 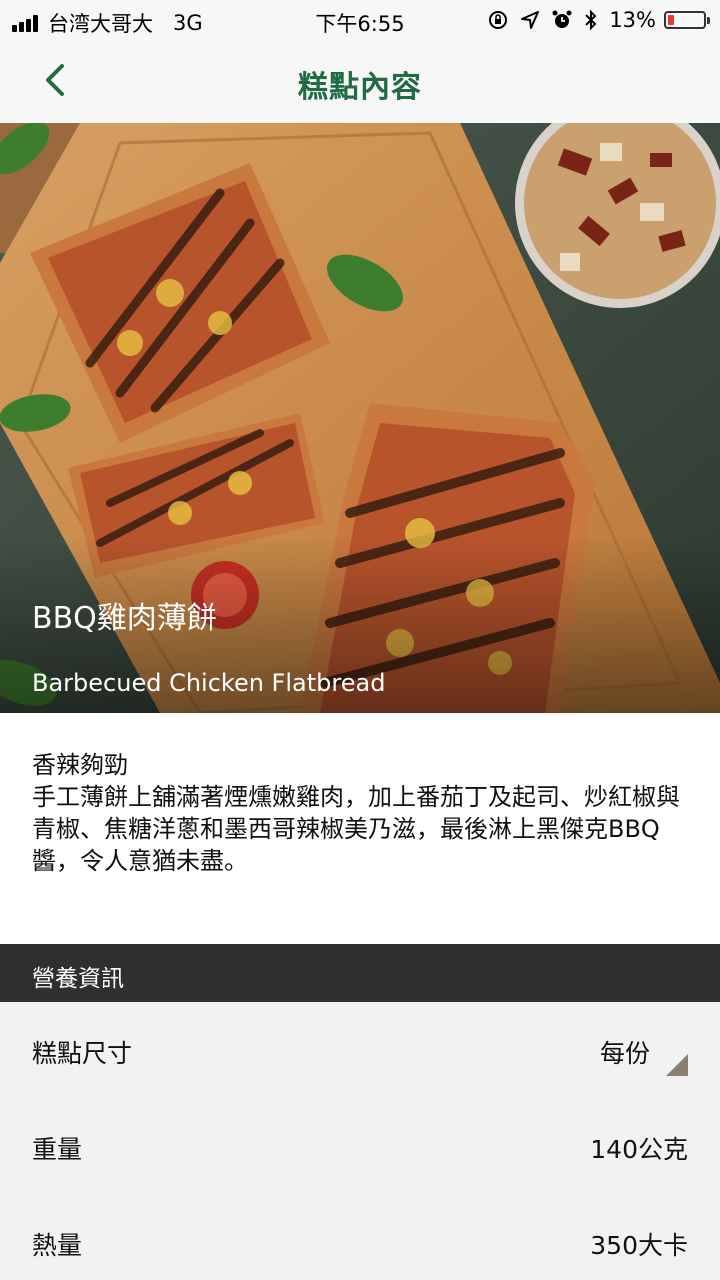 I want to click on nutrition-row-weight: 重量 140公克, so click(x=360, y=1146).